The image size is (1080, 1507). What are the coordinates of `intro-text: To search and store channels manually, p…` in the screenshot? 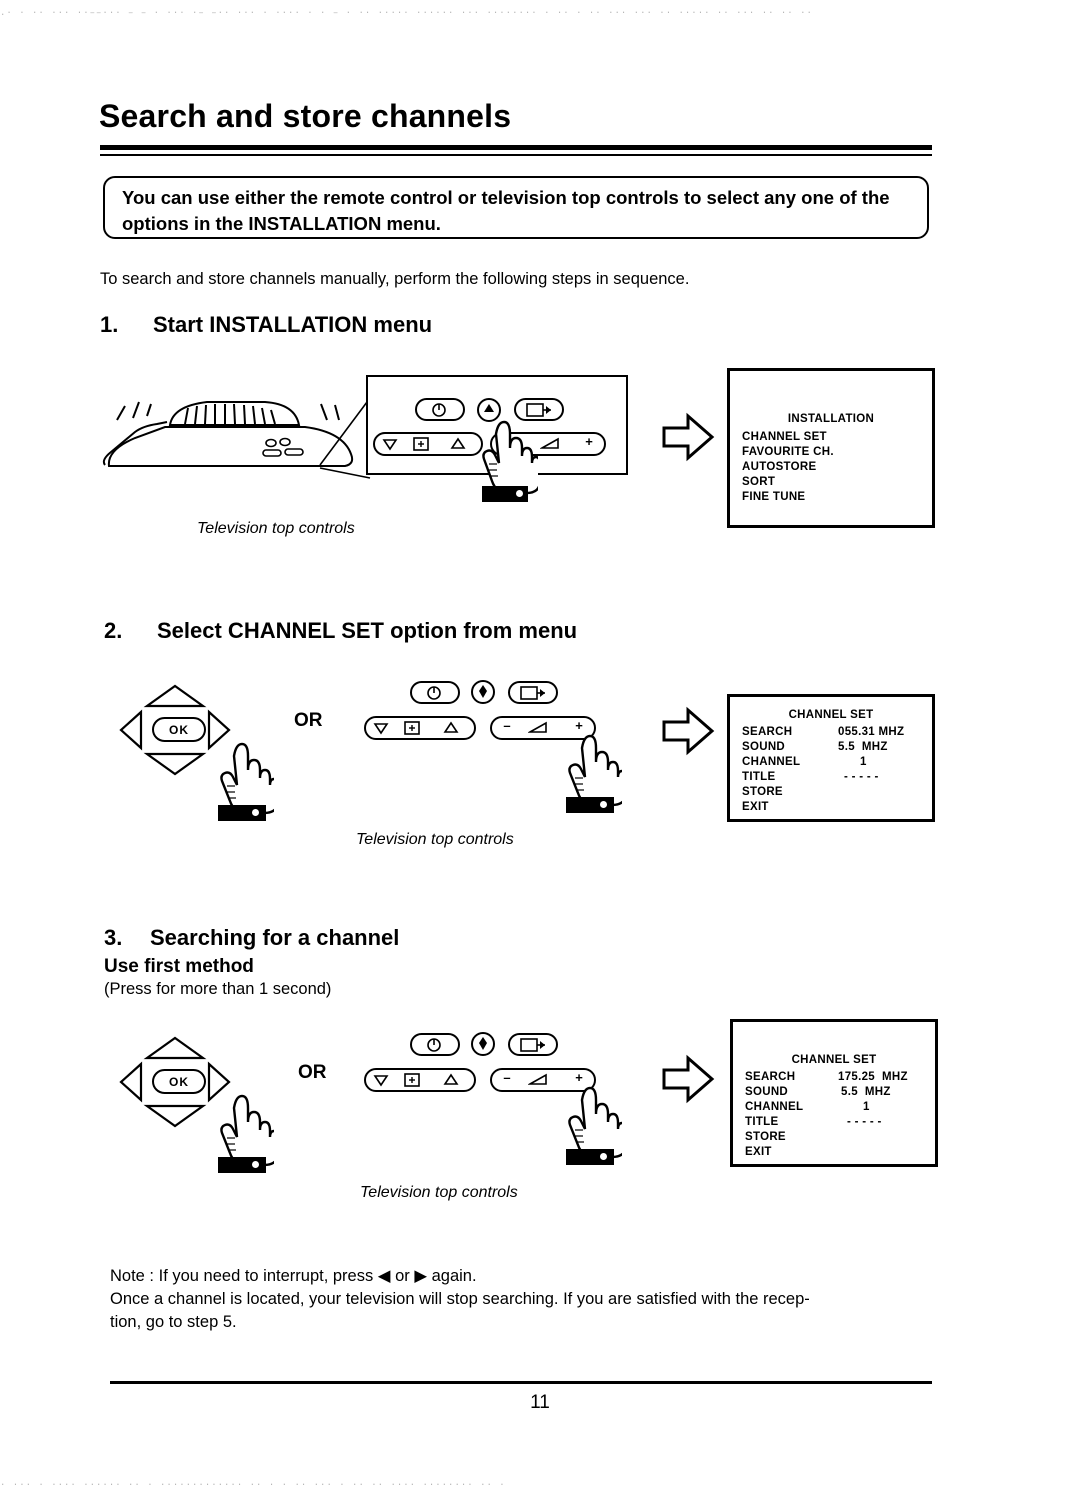 It's located at (395, 279).